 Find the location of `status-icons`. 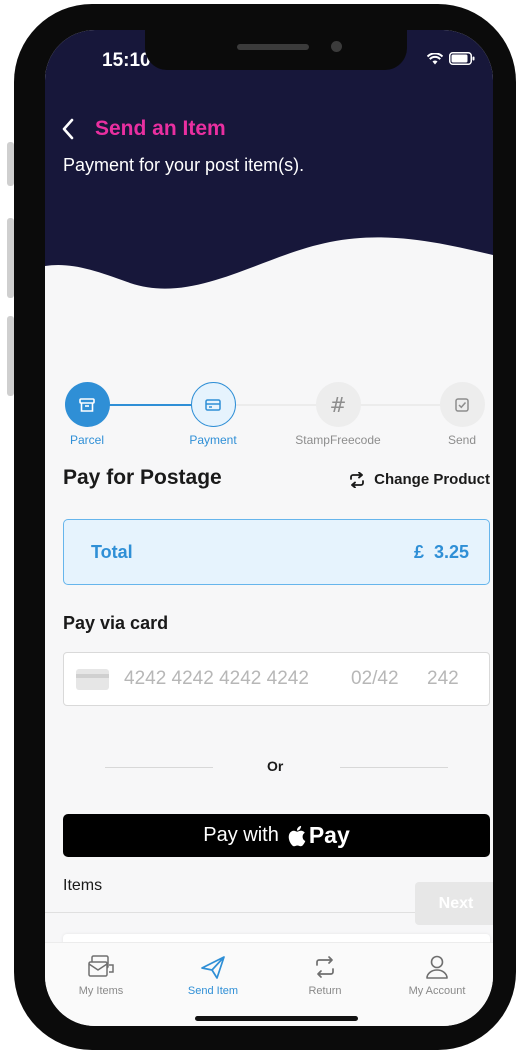

status-icons is located at coordinates (451, 58).